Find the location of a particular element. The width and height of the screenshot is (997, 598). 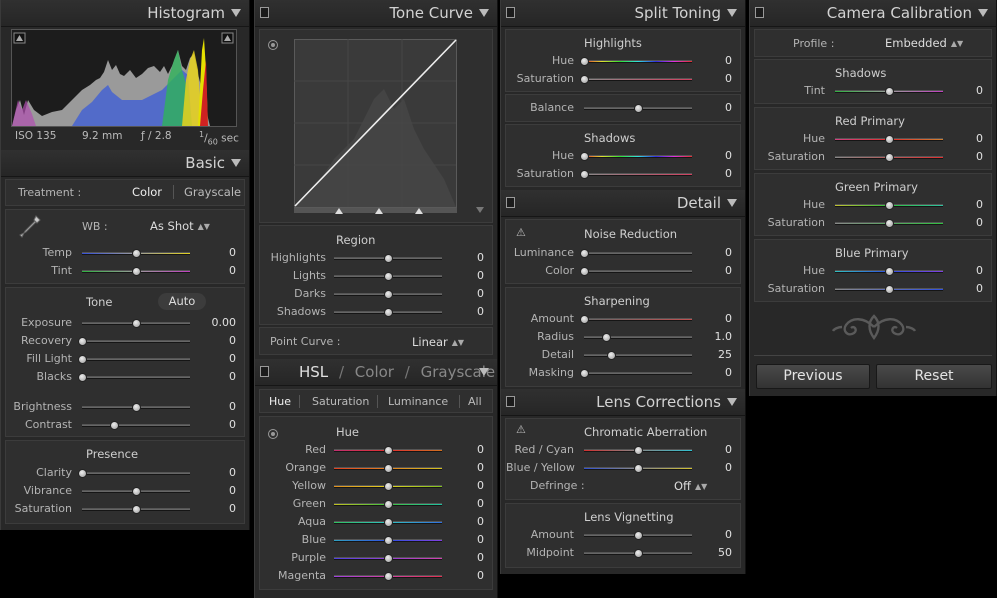

slider-value: 25 is located at coordinates (712, 354).